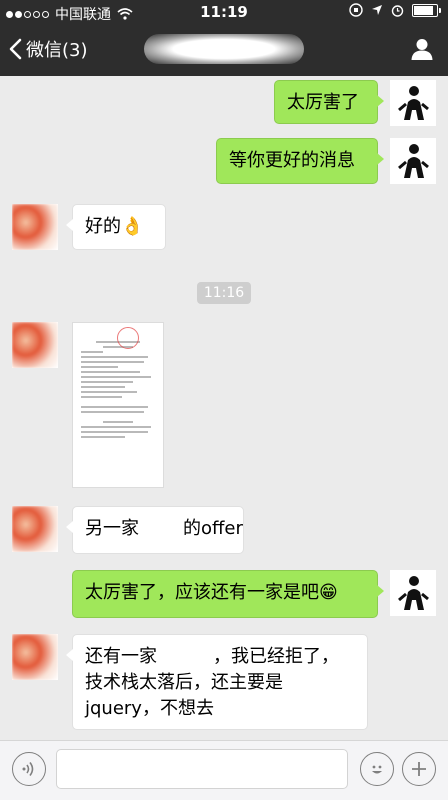  What do you see at coordinates (356, 10) in the screenshot?
I see `orientation-lock-icon` at bounding box center [356, 10].